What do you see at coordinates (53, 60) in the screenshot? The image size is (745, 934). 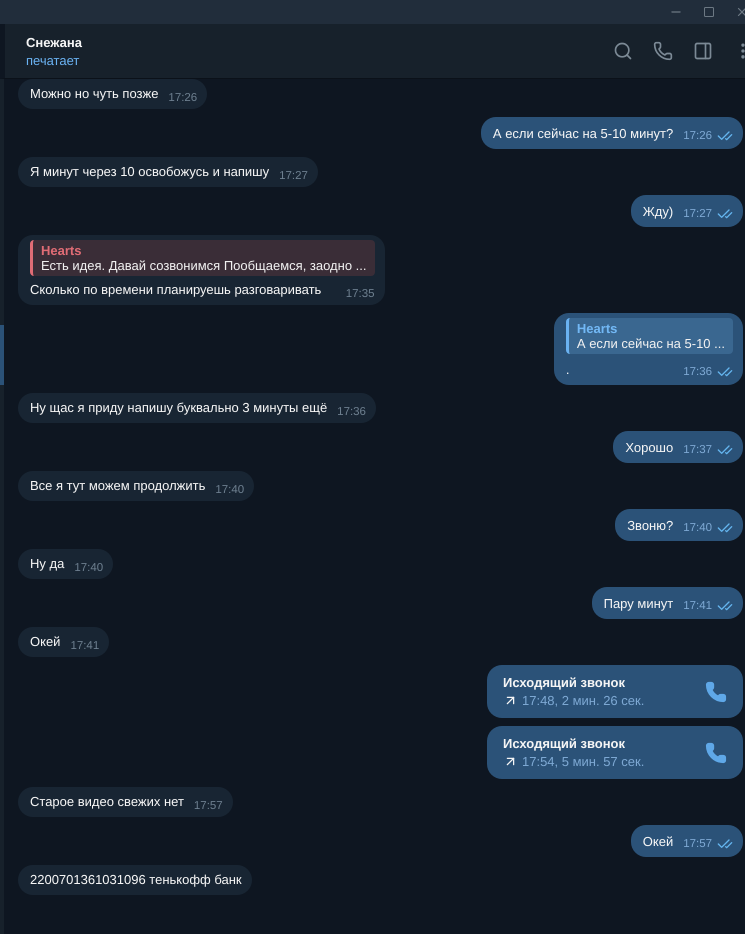 I see `typing-status: печатает` at bounding box center [53, 60].